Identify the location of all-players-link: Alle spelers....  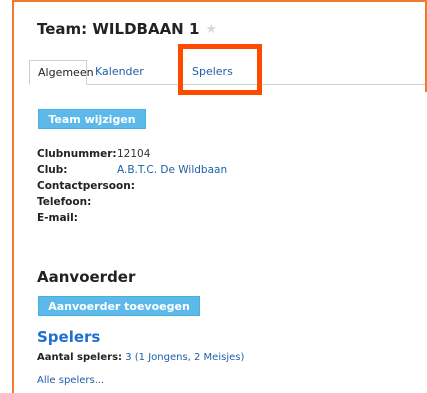
(70, 380).